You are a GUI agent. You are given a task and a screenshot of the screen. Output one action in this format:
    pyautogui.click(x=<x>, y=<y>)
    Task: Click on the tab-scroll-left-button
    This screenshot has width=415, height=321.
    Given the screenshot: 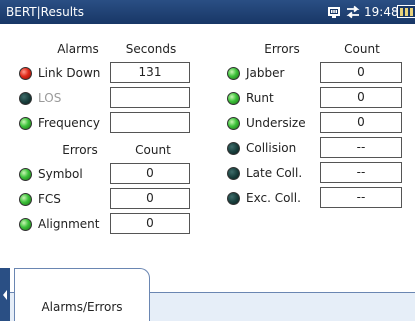 What is the action you would take?
    pyautogui.click(x=5, y=294)
    